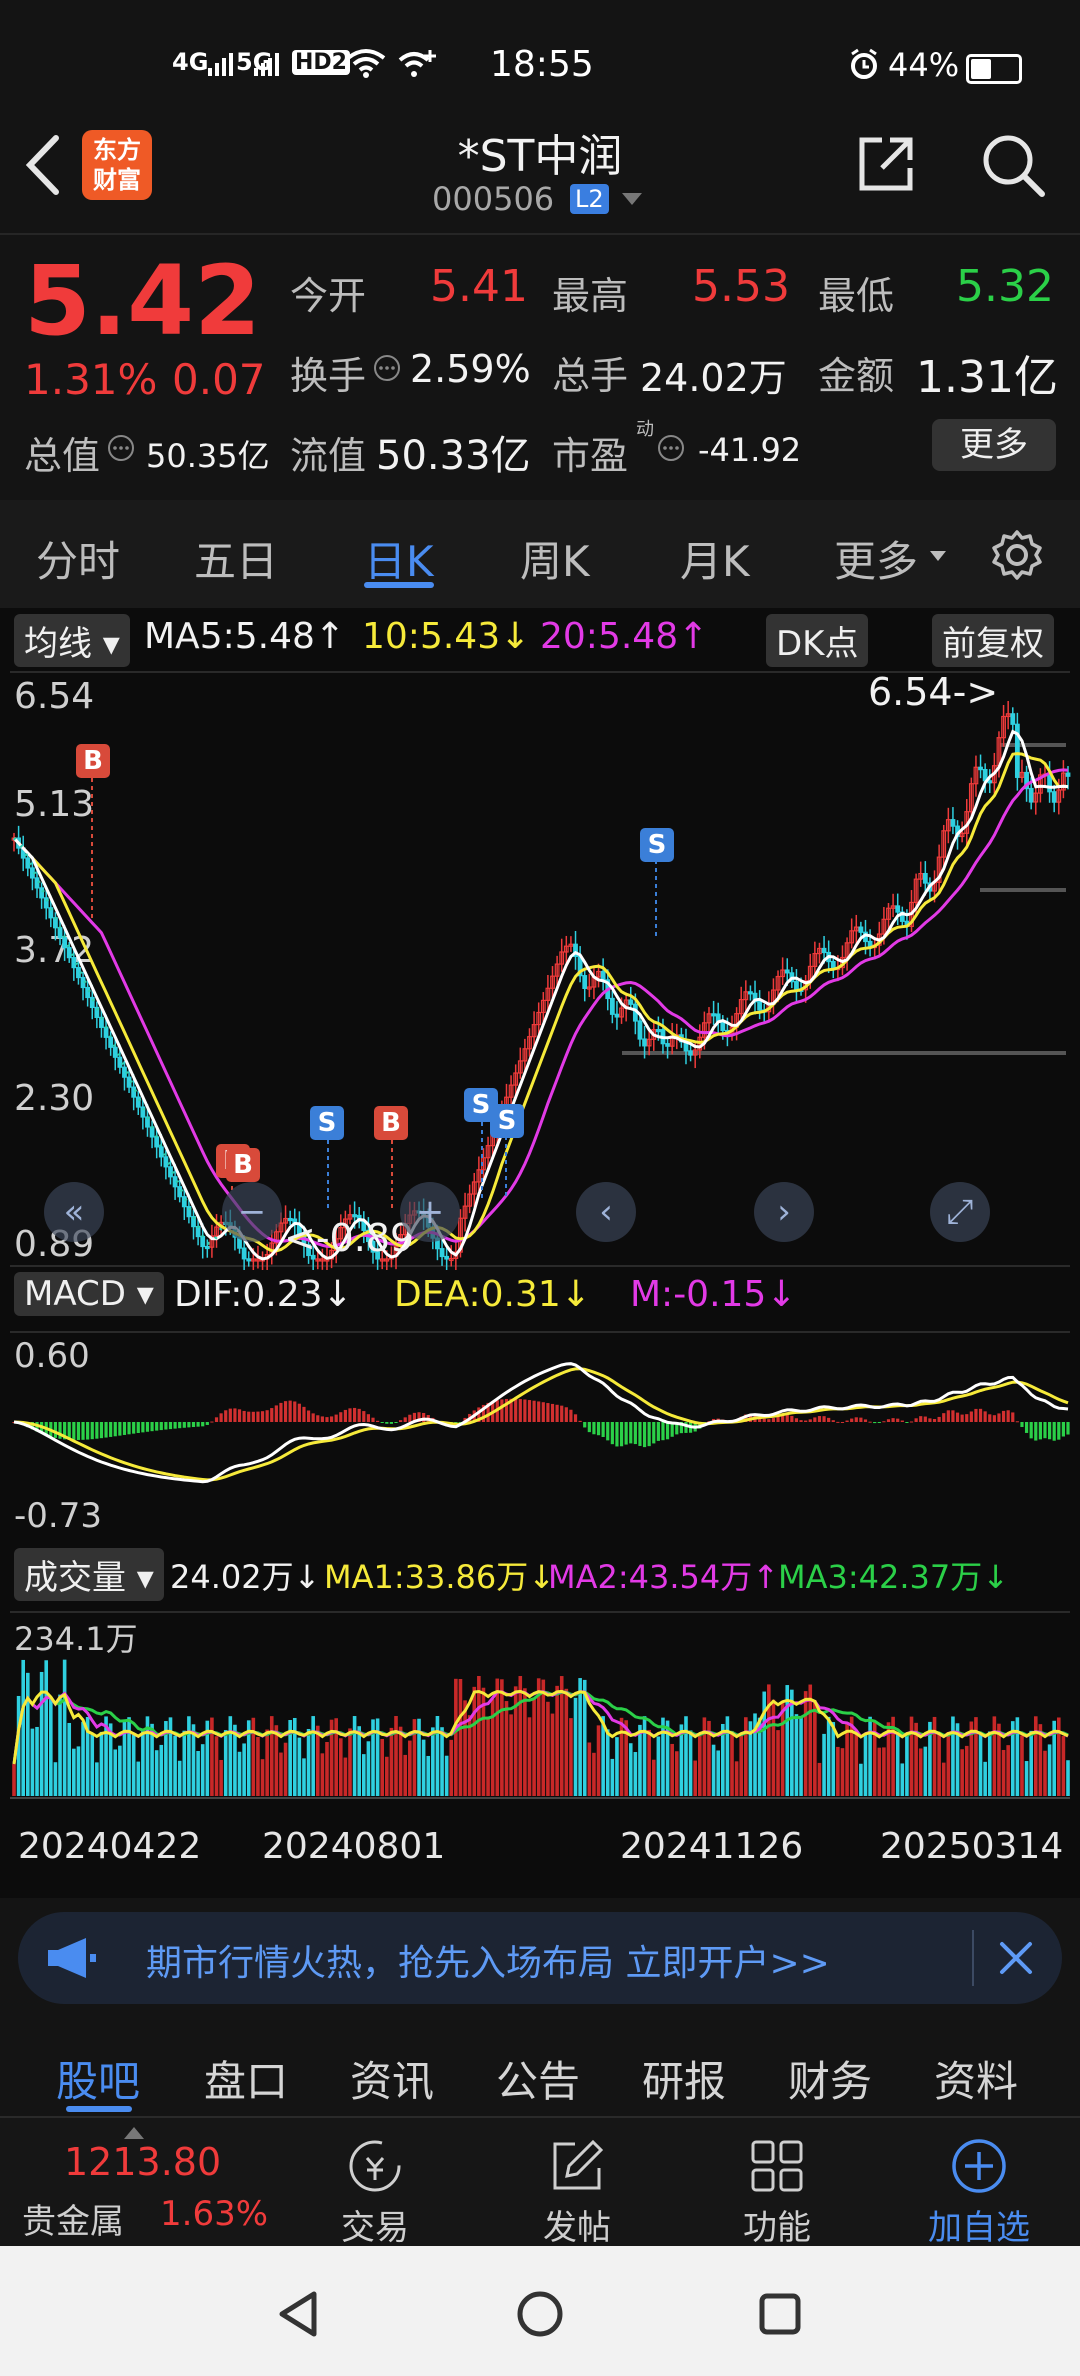  I want to click on ma-selector: 均线 ▾, so click(72, 640).